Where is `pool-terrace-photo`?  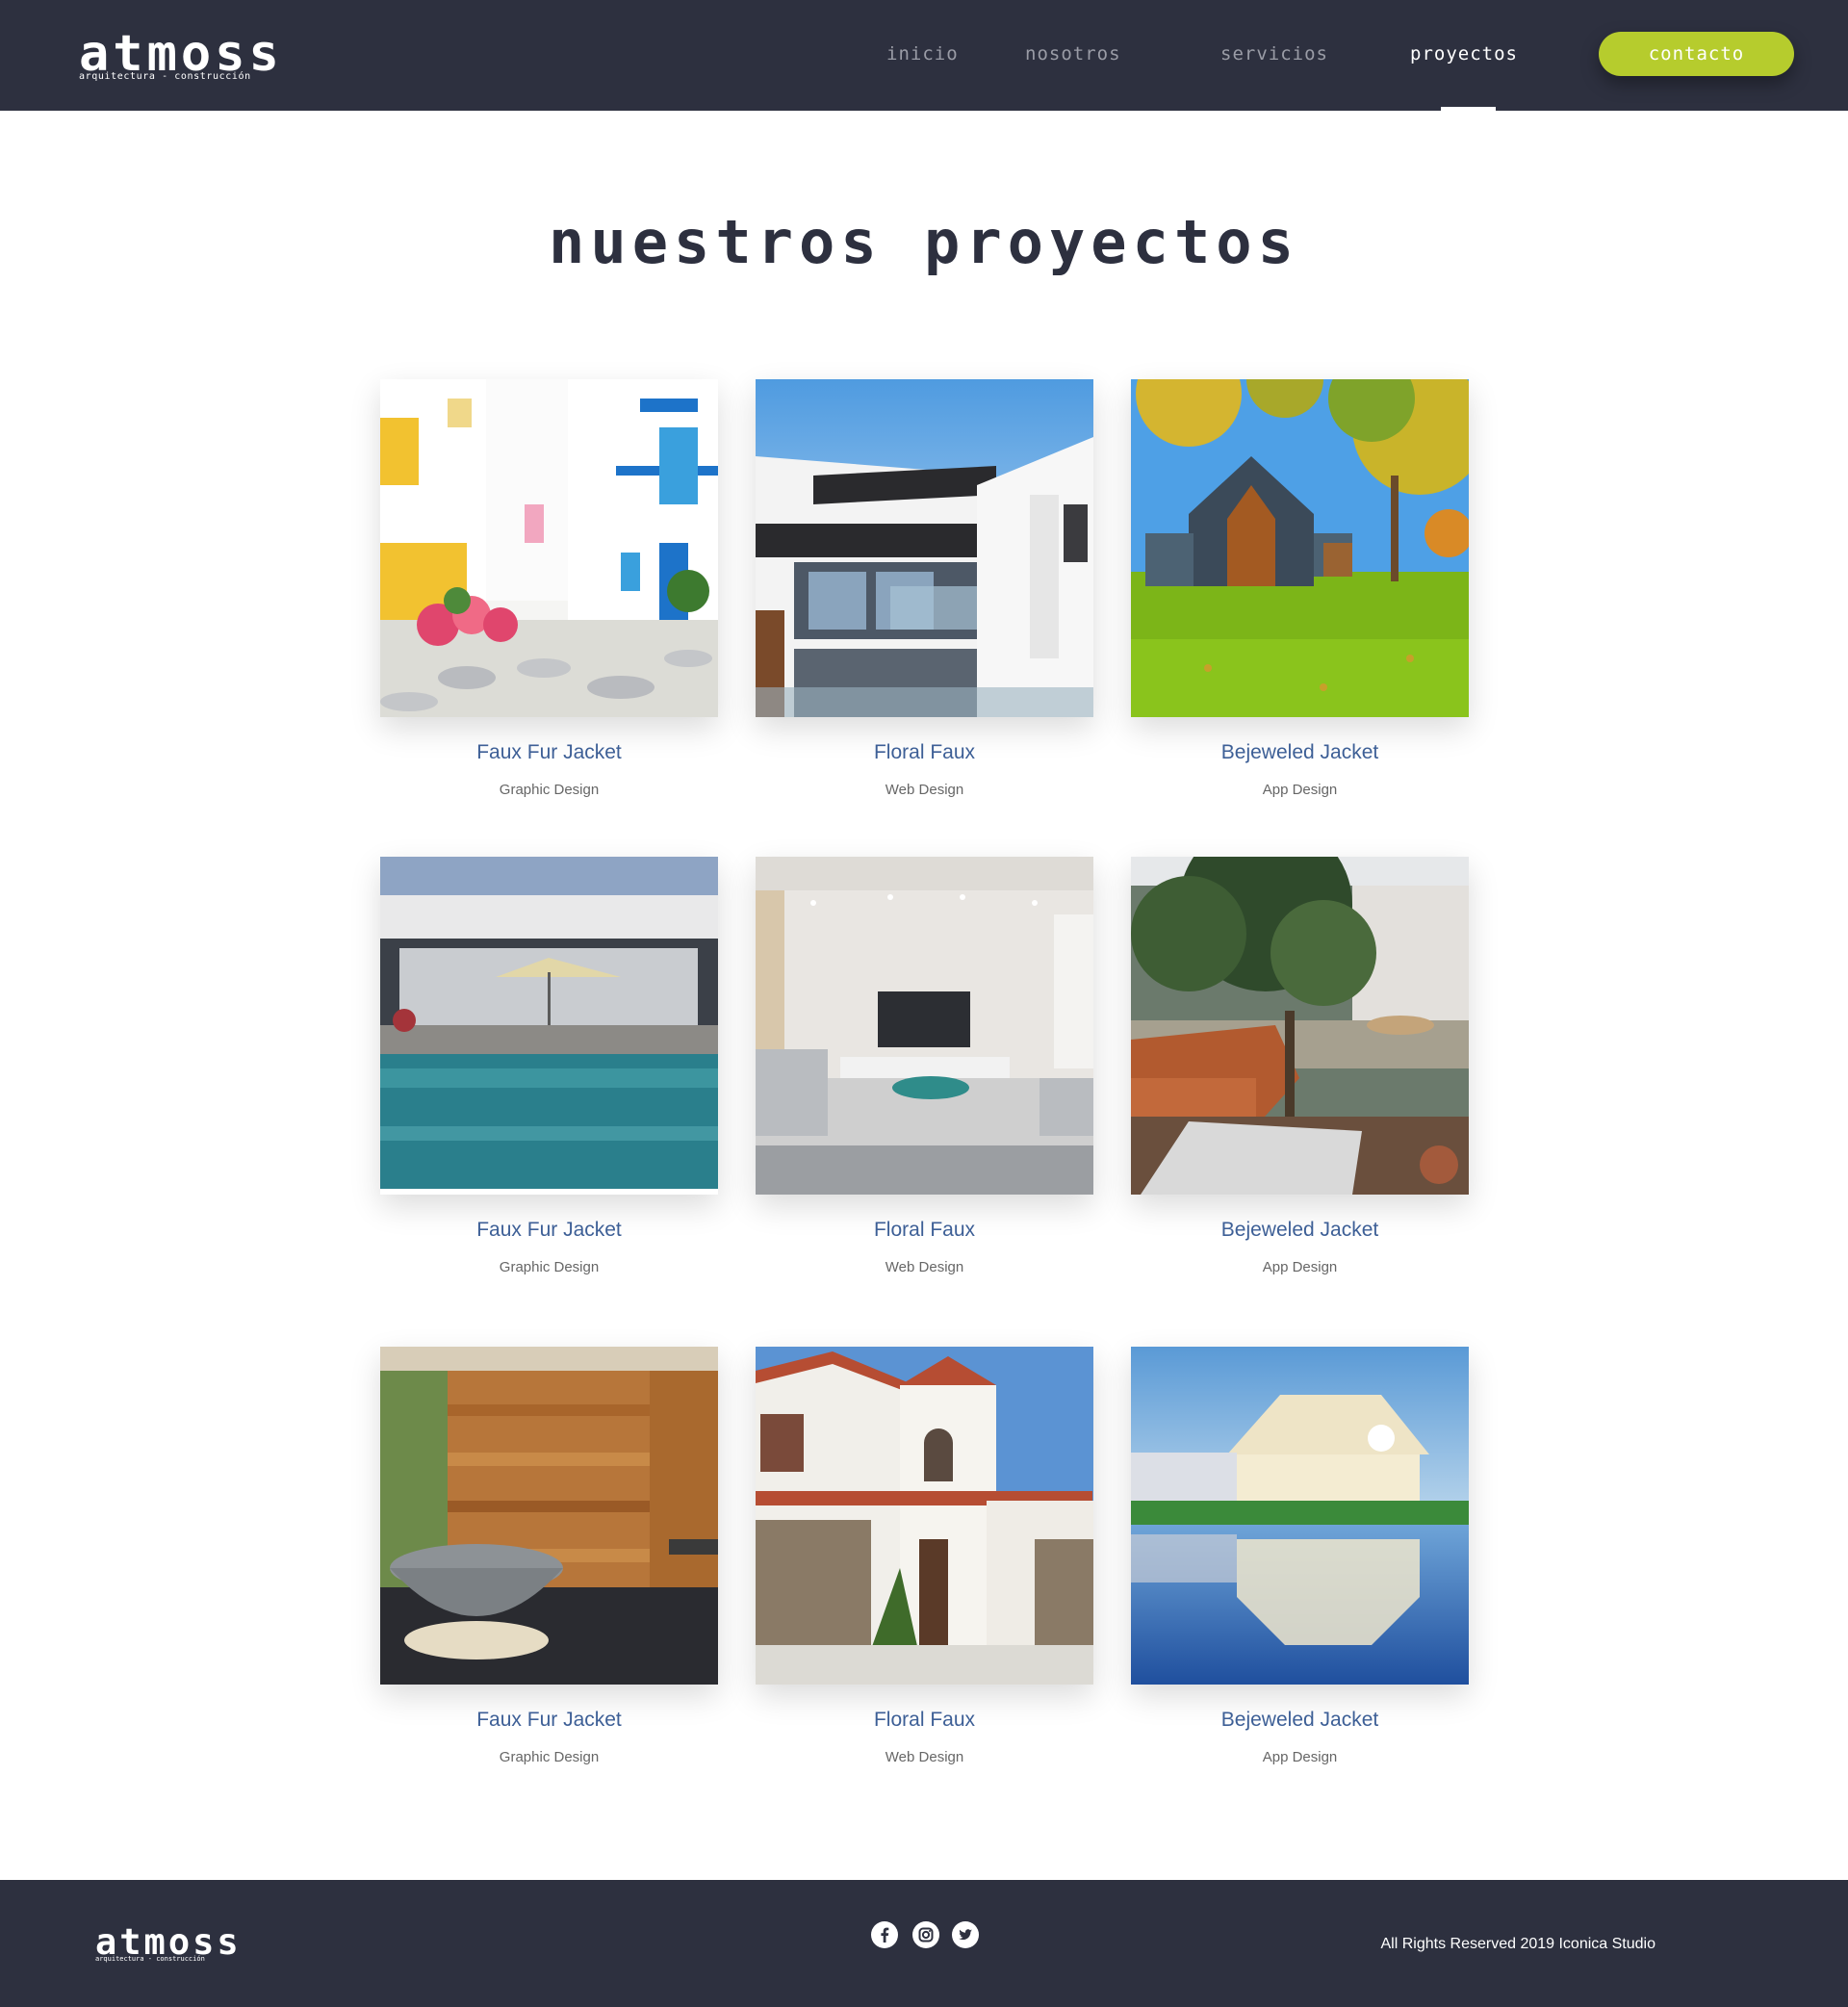
pool-terrace-photo is located at coordinates (549, 1026).